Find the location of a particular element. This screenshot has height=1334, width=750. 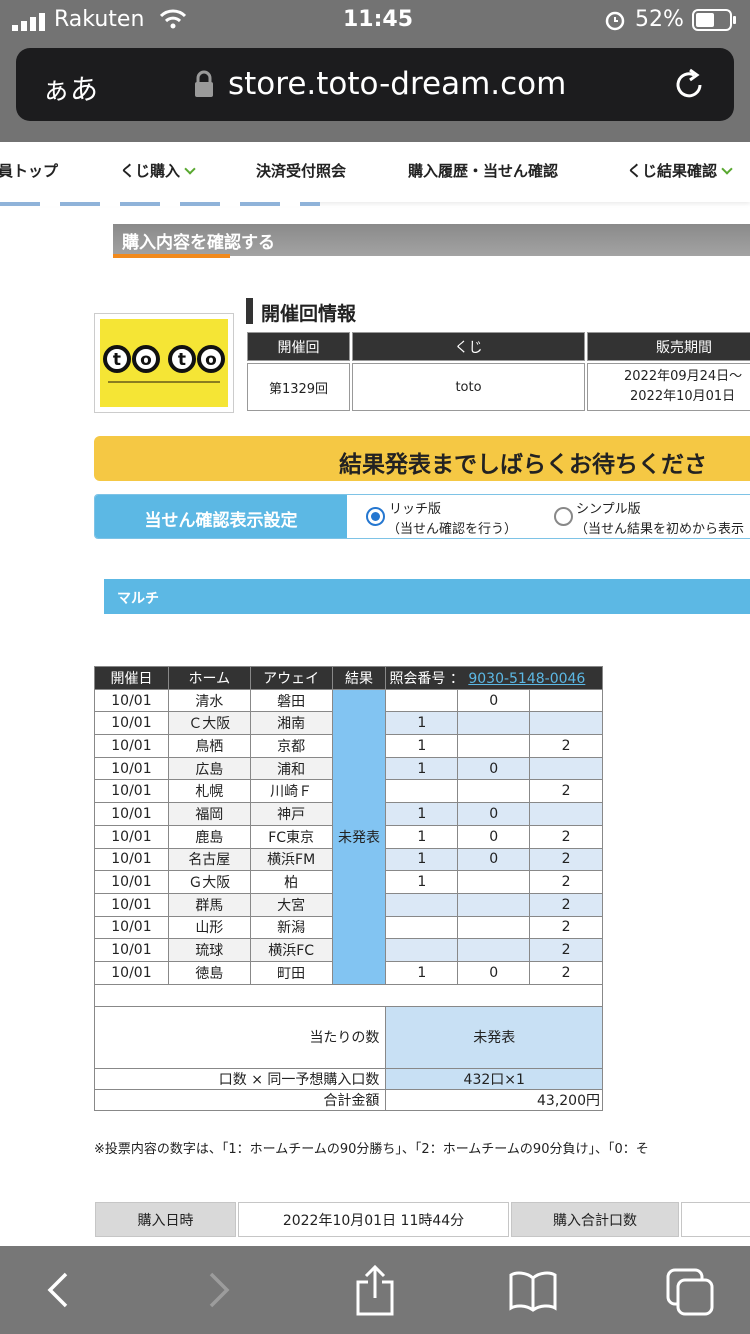

th-result: 結果 is located at coordinates (359, 678).